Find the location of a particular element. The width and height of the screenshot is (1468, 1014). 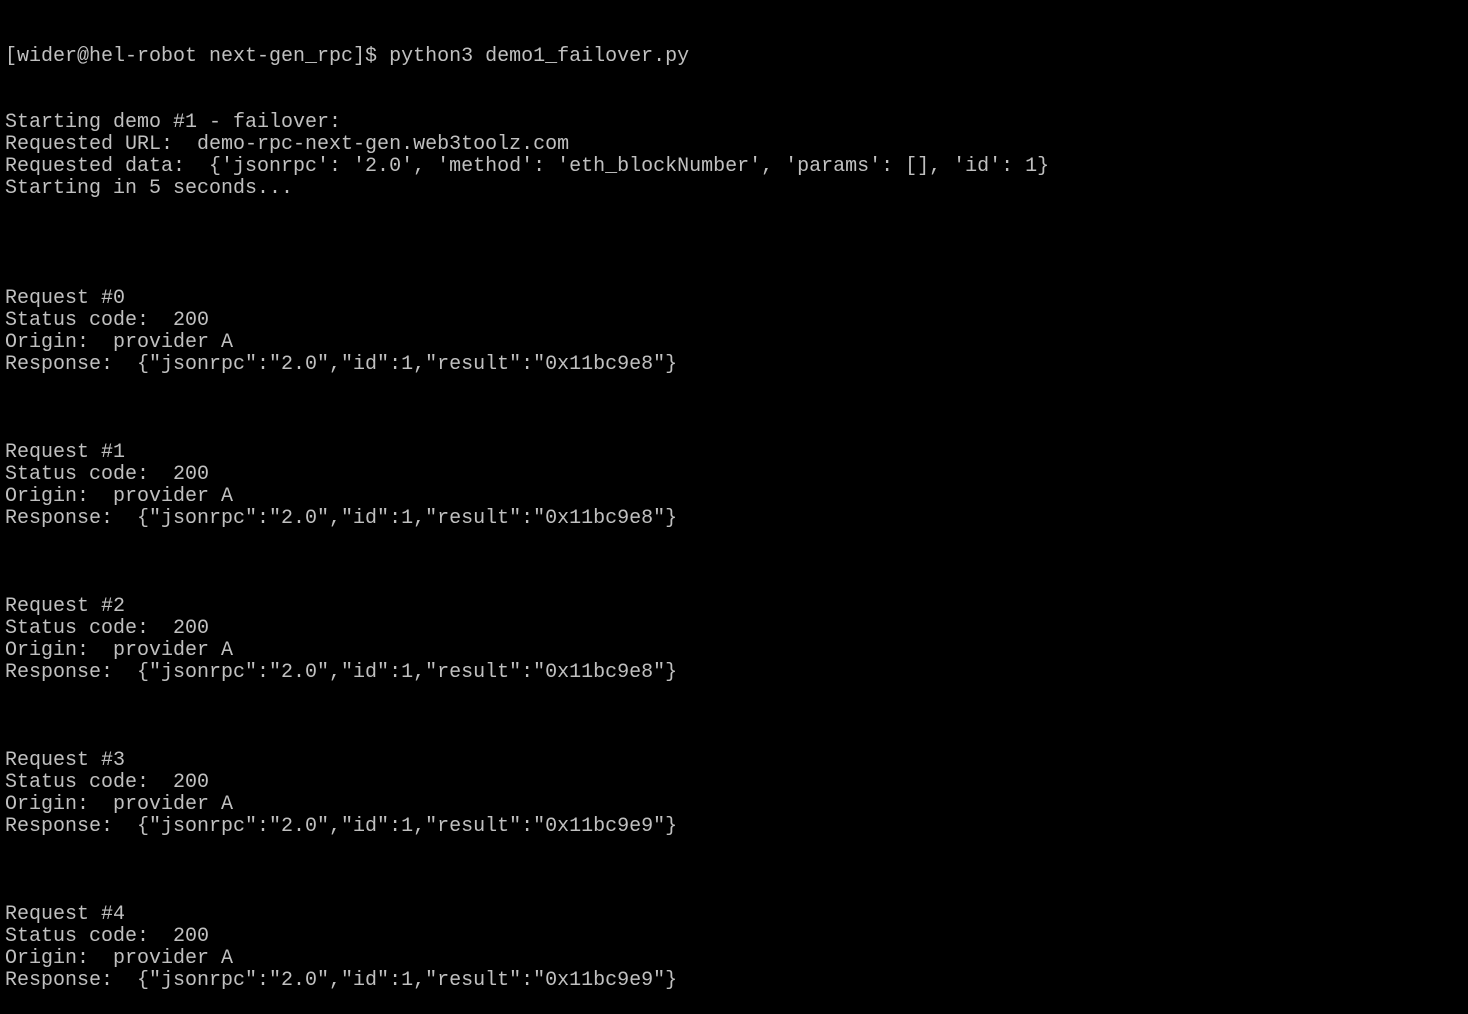

request-title: Request #0 is located at coordinates (65, 298).